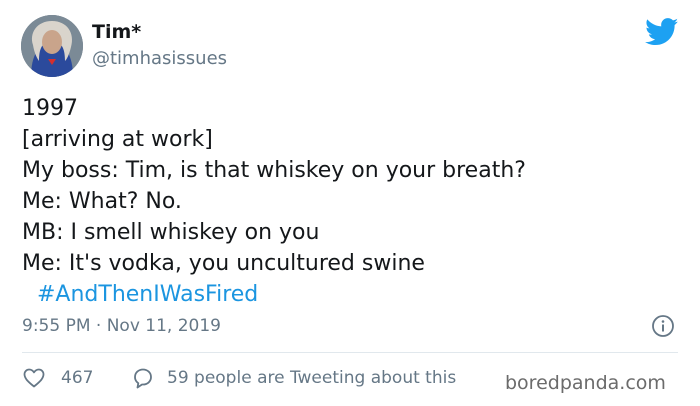  Describe the element at coordinates (121, 326) in the screenshot. I see `tweet-timestamp: 9:55 PM · Nov 11, 2019` at that location.